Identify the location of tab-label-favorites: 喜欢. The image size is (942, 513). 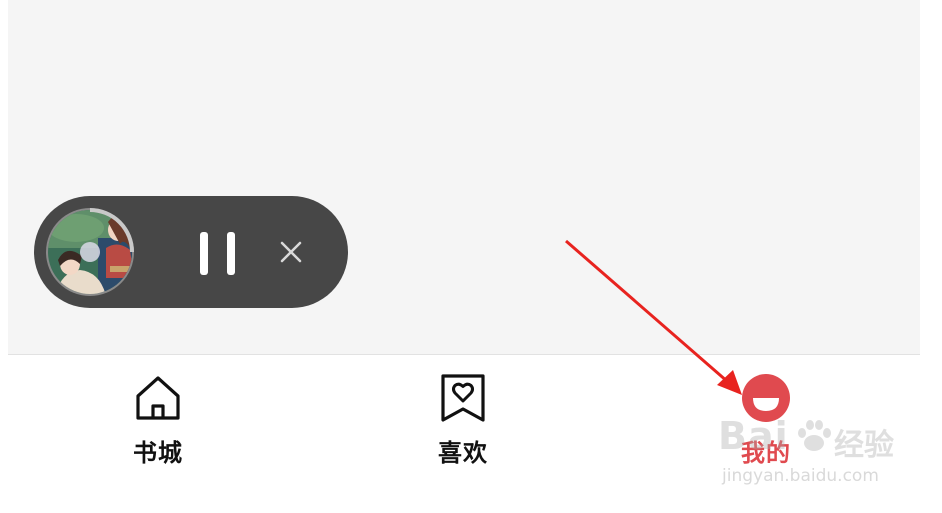
(463, 453).